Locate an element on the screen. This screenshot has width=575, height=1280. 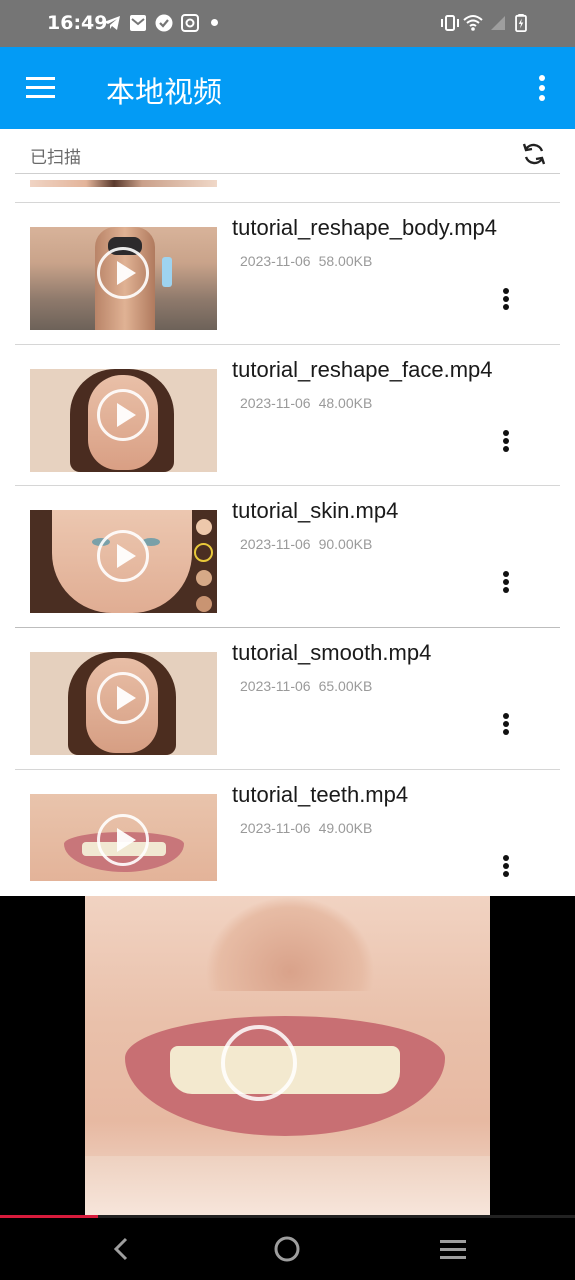
list-item: tutorial_smooth.mp4 2023-11-06 65.00KB is located at coordinates (287, 698).